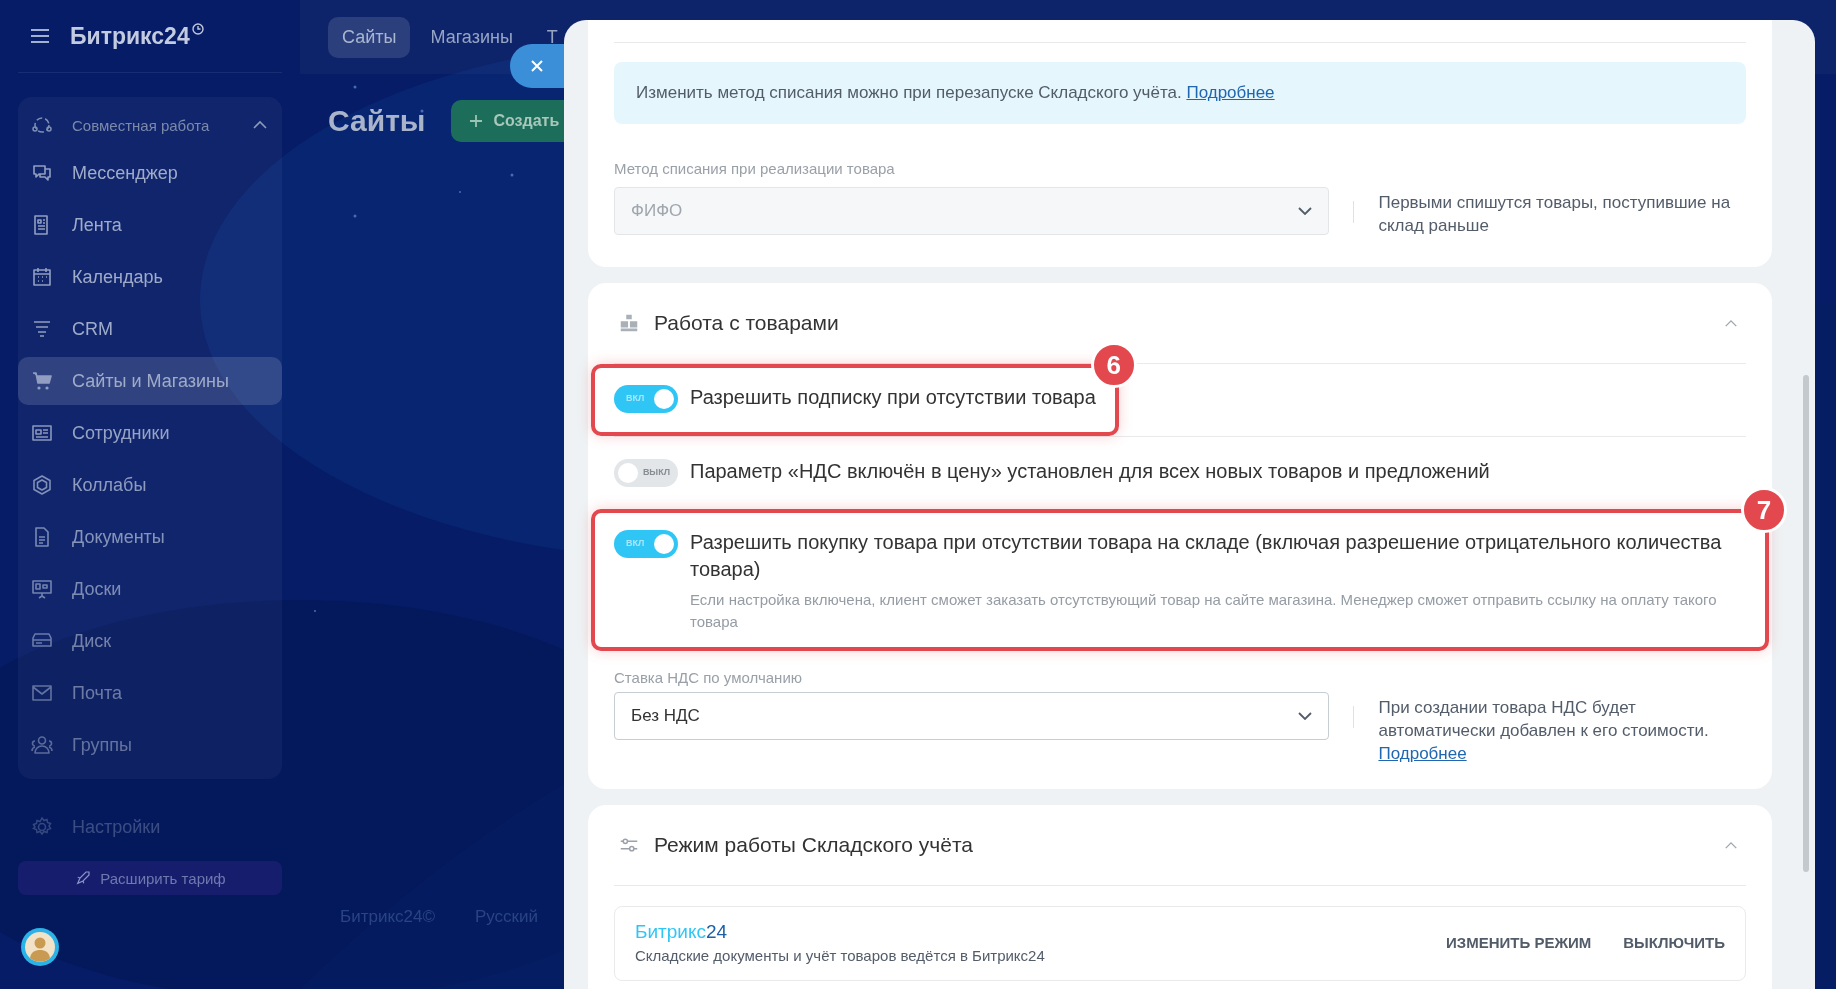  Describe the element at coordinates (893, 397) in the screenshot. I see `toggle-label: Разрешить подписку при отсутствии товара` at that location.